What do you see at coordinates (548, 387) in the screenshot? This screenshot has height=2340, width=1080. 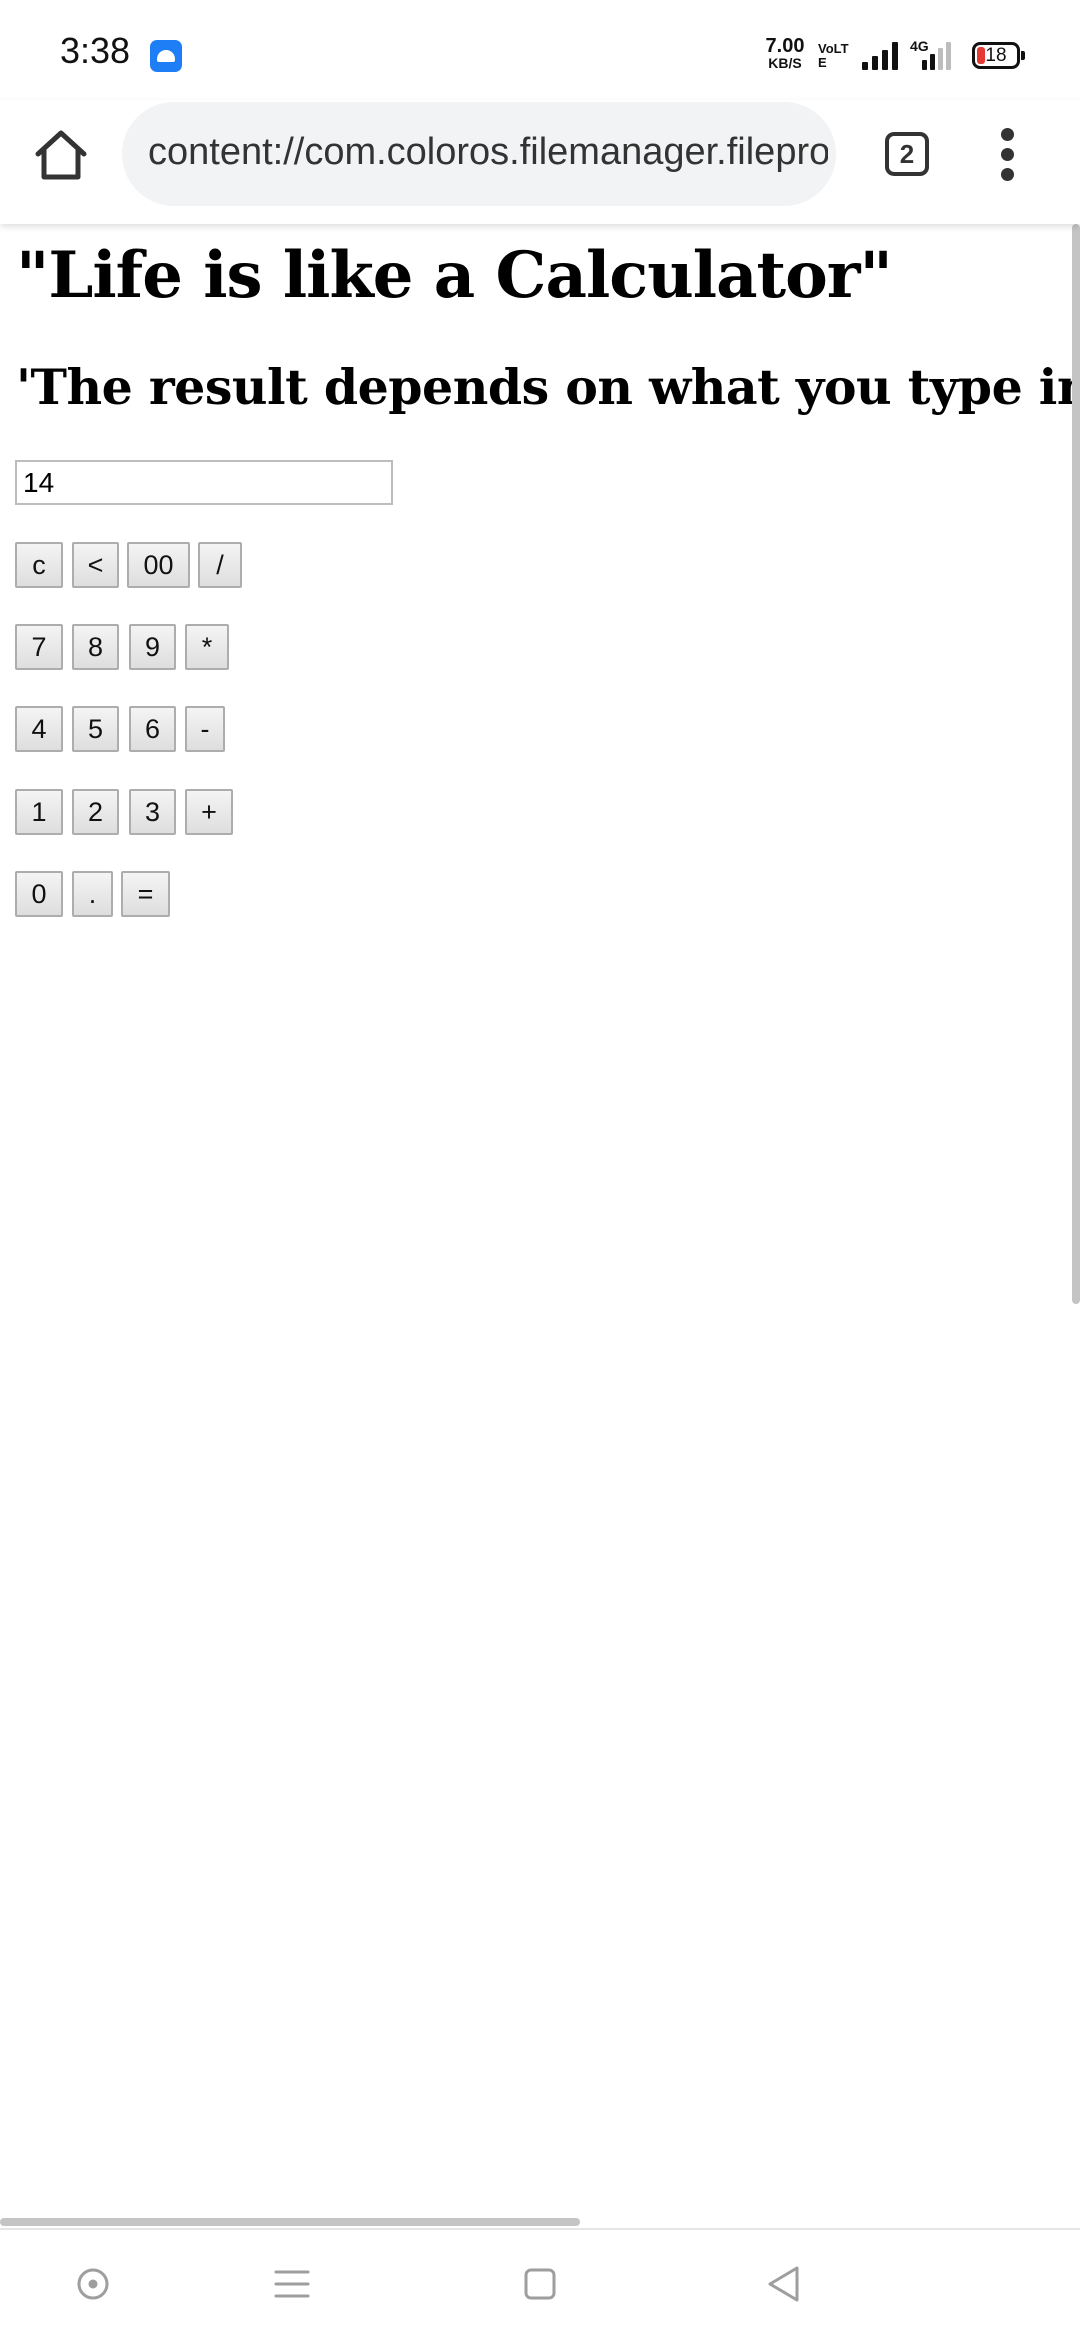 I see `page-subtitle: 'The result depends on what you type in'` at bounding box center [548, 387].